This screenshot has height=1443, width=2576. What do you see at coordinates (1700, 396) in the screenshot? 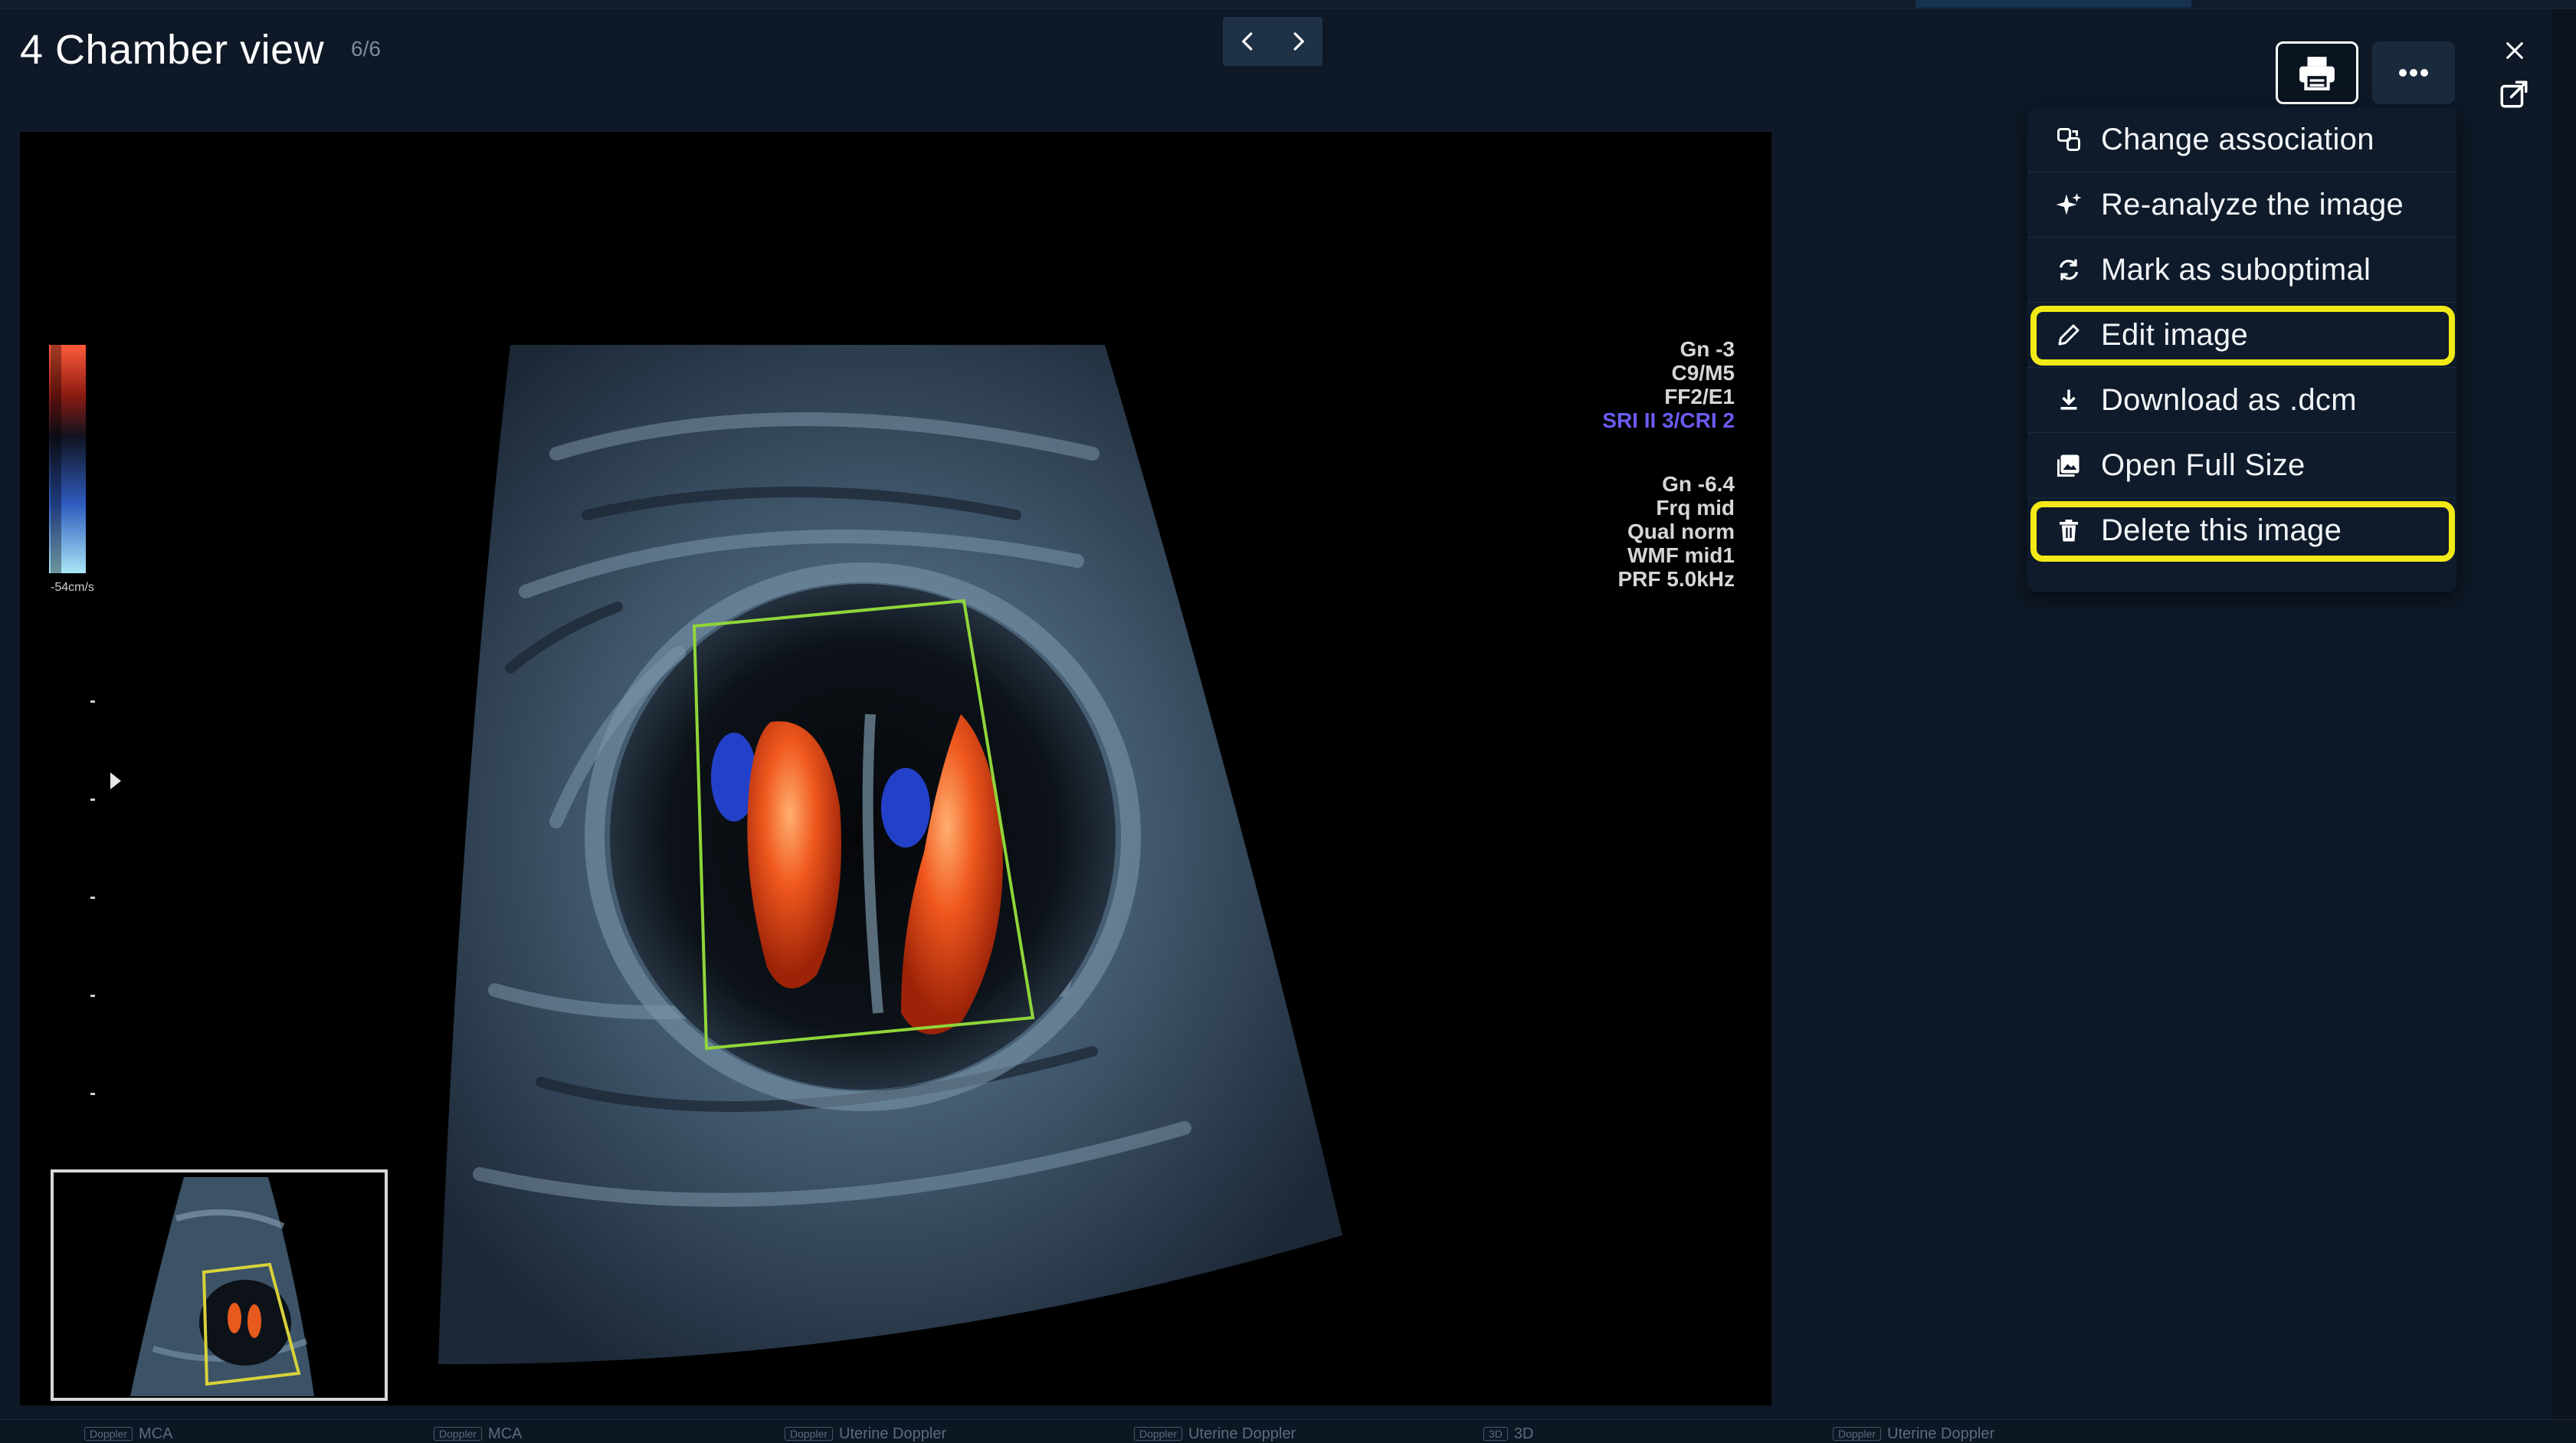
I see `overlay-line: FF2/E1` at bounding box center [1700, 396].